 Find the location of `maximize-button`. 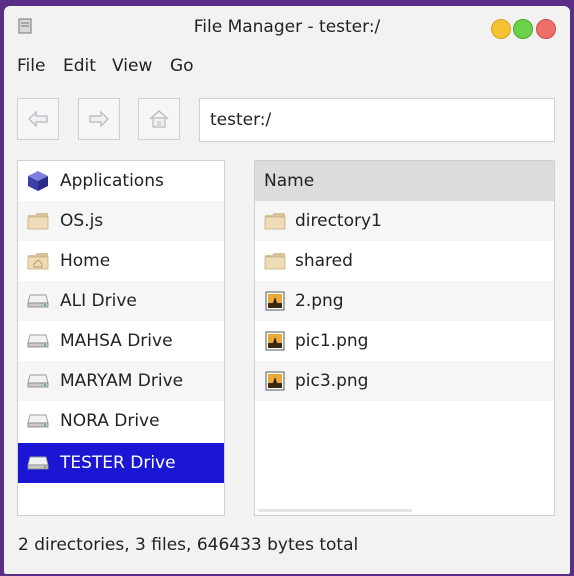

maximize-button is located at coordinates (523, 29).